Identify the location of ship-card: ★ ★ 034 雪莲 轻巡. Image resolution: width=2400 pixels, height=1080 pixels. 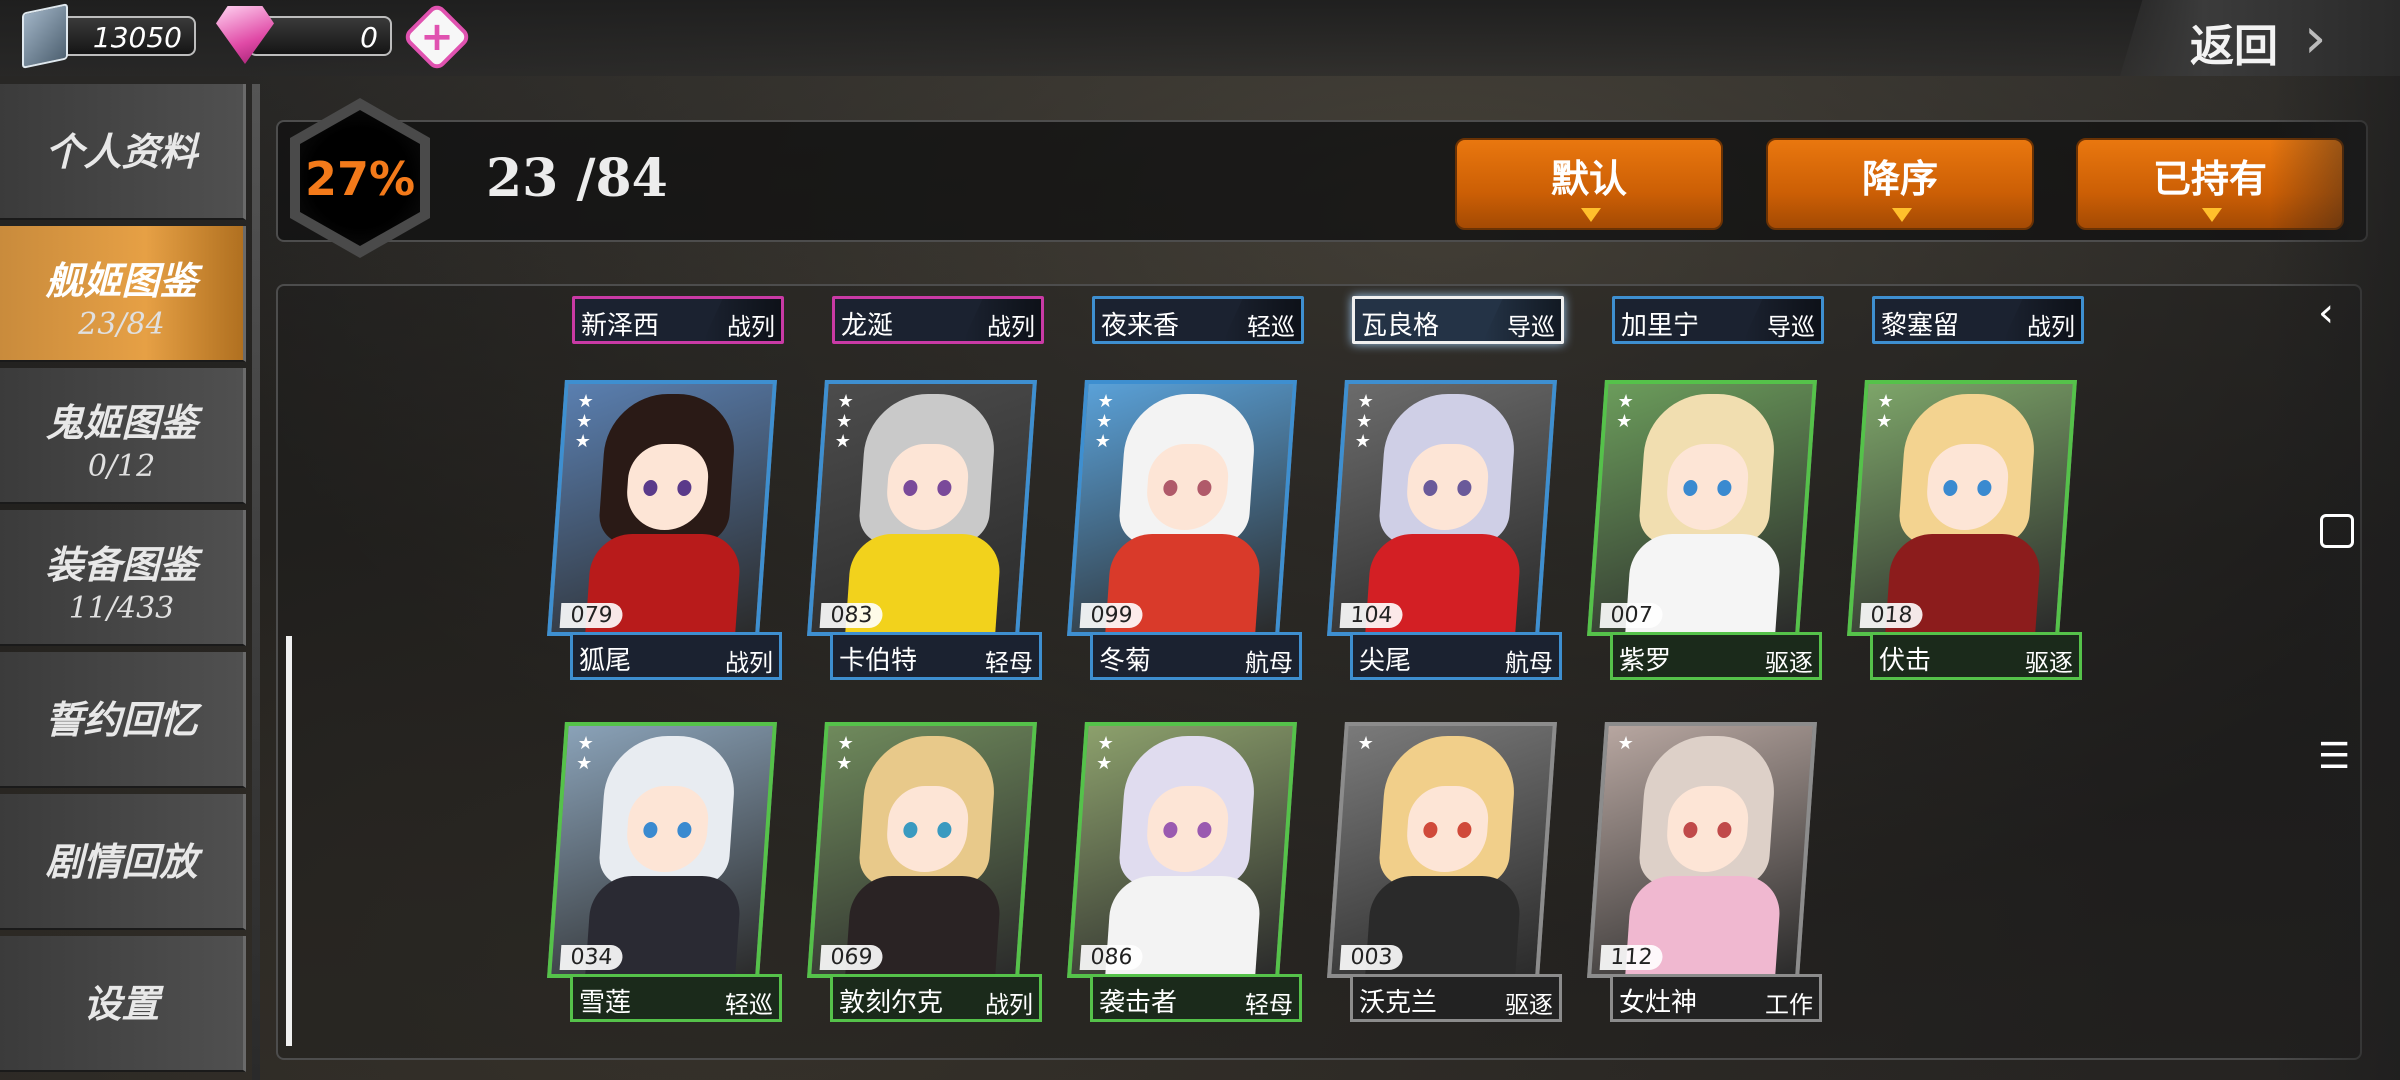
(664, 872).